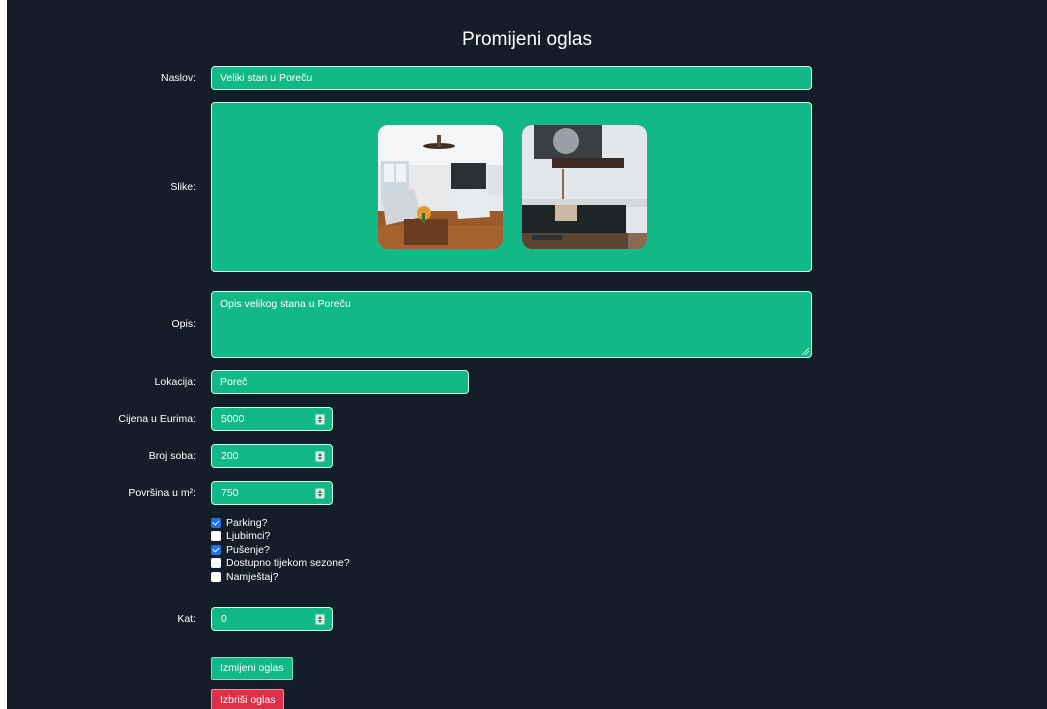 Image resolution: width=1047 pixels, height=709 pixels. What do you see at coordinates (183, 187) in the screenshot?
I see `slike-label: Slike:` at bounding box center [183, 187].